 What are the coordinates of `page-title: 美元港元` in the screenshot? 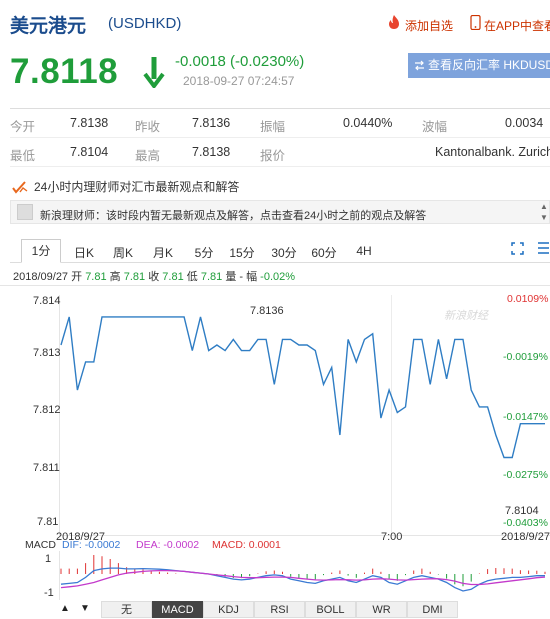 It's located at (48, 26).